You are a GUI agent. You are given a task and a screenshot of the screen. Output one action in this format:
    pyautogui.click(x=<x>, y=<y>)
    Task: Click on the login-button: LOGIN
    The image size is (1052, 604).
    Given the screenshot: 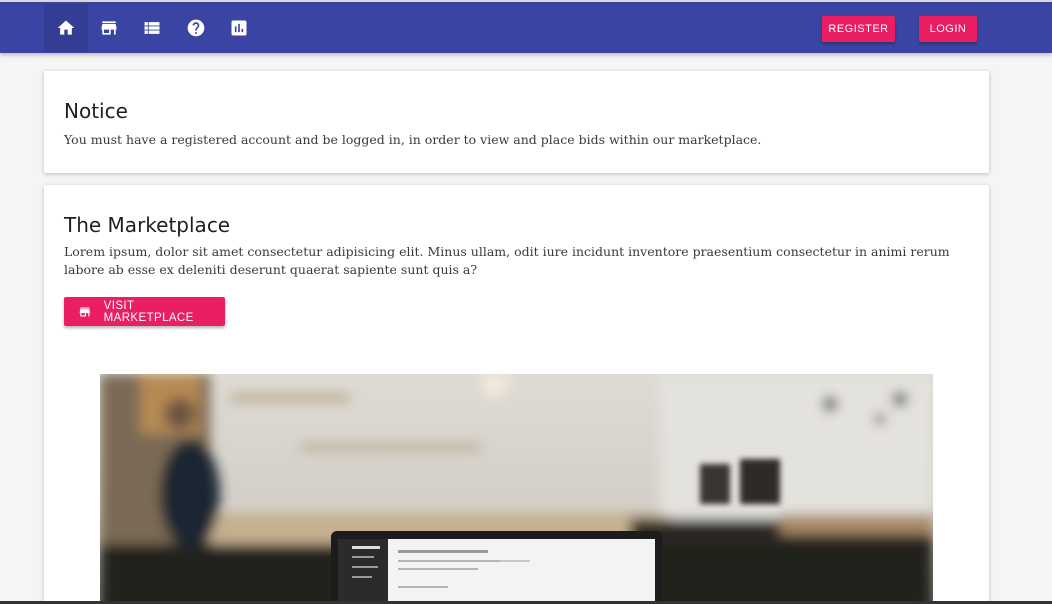 What is the action you would take?
    pyautogui.click(x=948, y=29)
    